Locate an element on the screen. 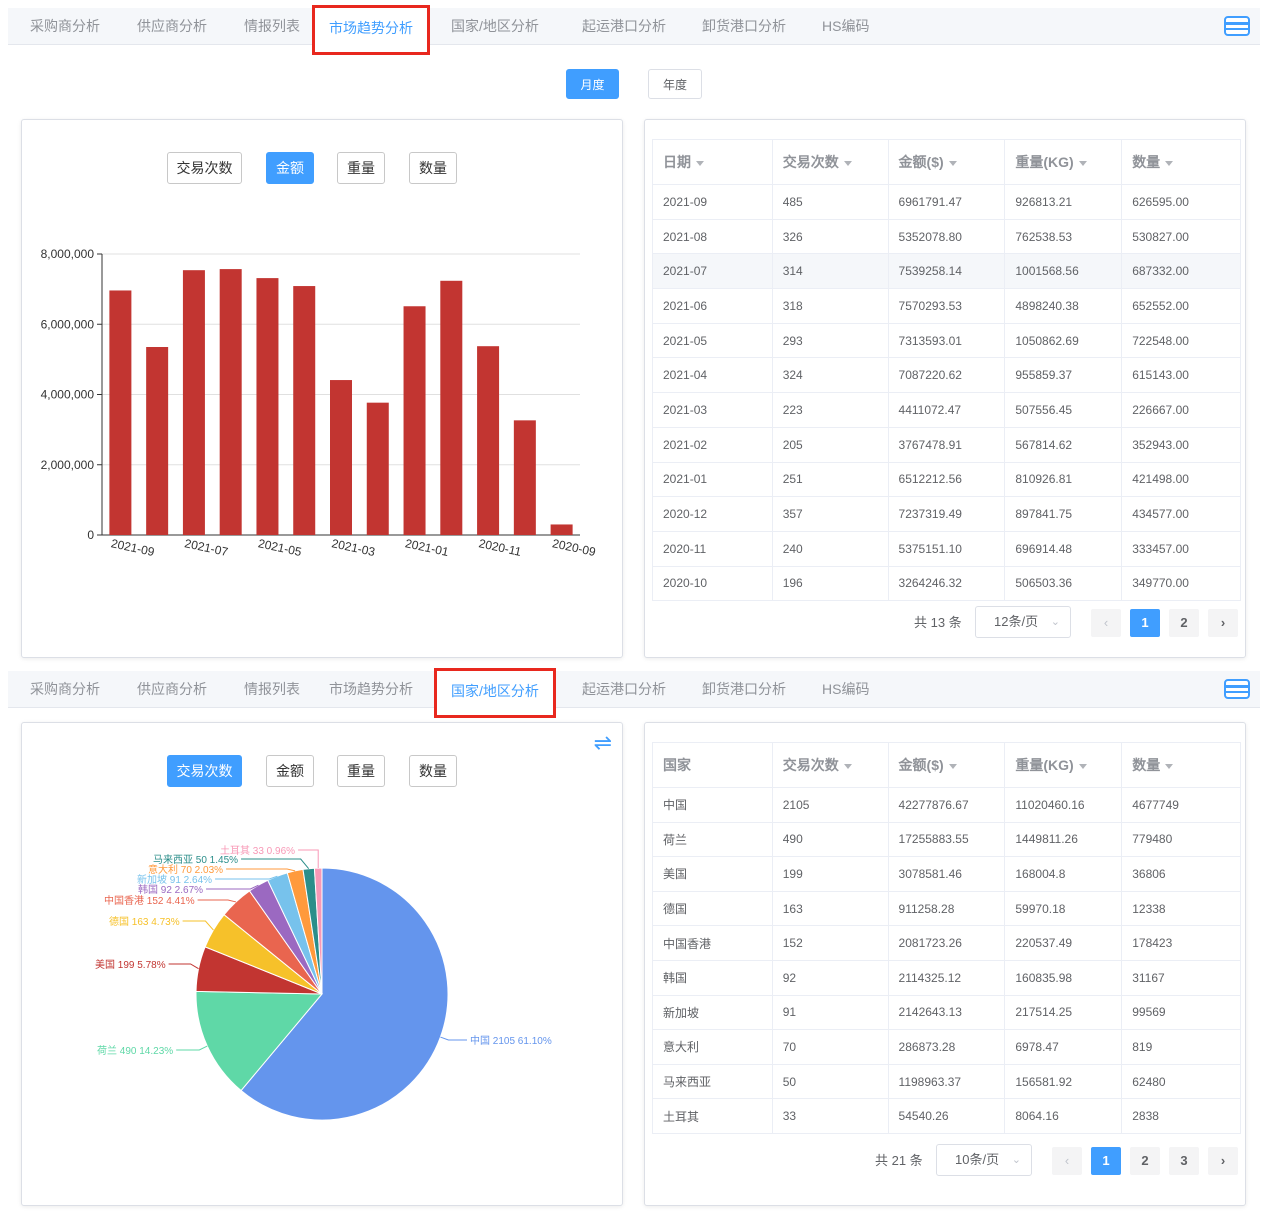  table-cell: 6978.47 is located at coordinates (1063, 1047).